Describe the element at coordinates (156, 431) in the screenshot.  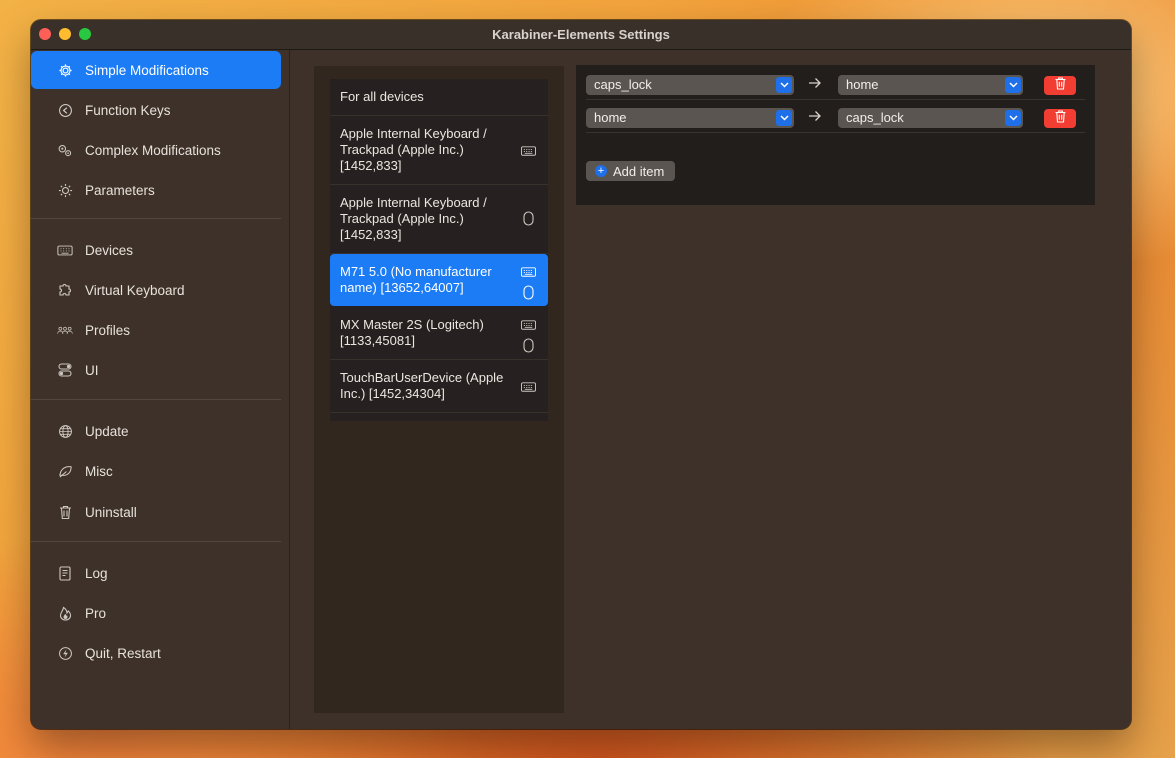
I see `sidebar-item-update: Update` at that location.